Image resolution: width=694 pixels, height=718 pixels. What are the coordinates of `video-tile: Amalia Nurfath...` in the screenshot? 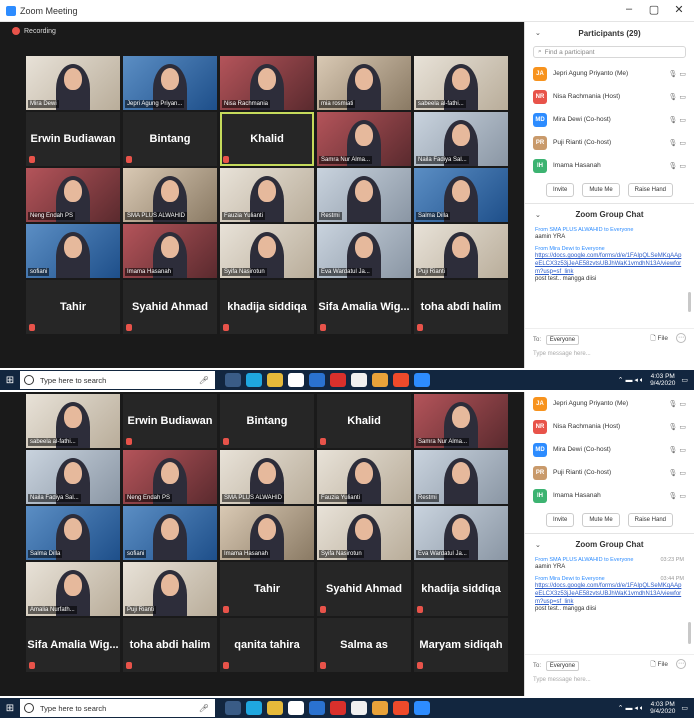 It's located at (73, 589).